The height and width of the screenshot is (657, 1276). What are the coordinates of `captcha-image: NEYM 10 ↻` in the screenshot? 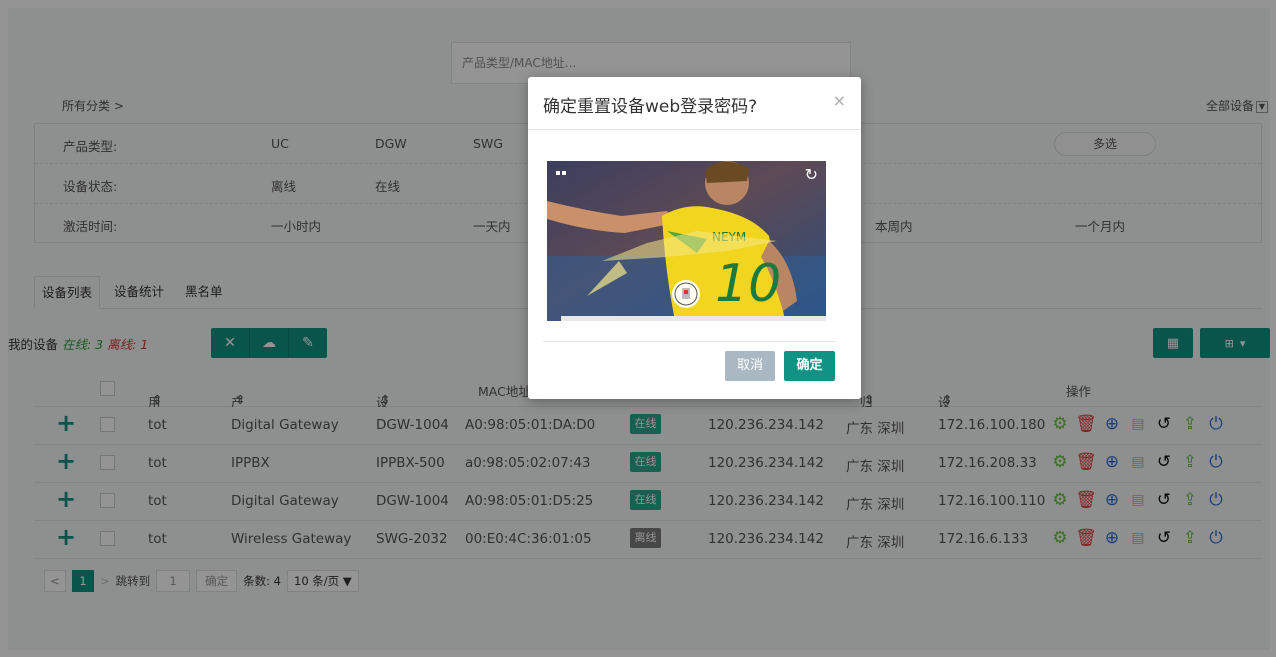 It's located at (686, 241).